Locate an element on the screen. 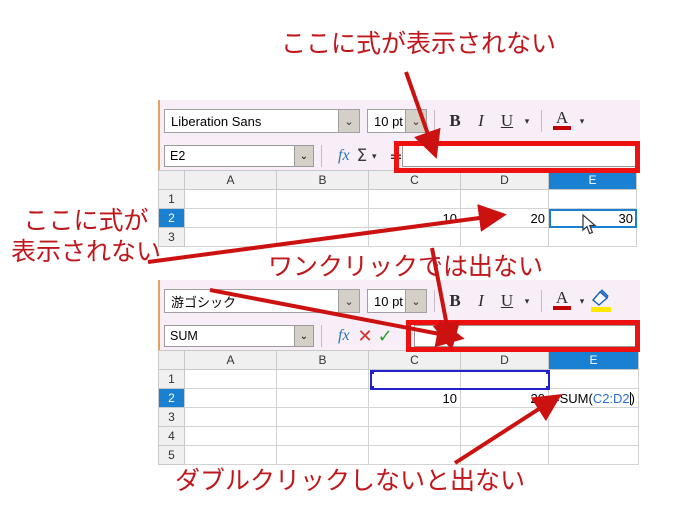  formatting-toolbar-top: Liberation Sans ⌄ 10 pt ⌄ B I U ▾ A ▾ is located at coordinates (399, 121).